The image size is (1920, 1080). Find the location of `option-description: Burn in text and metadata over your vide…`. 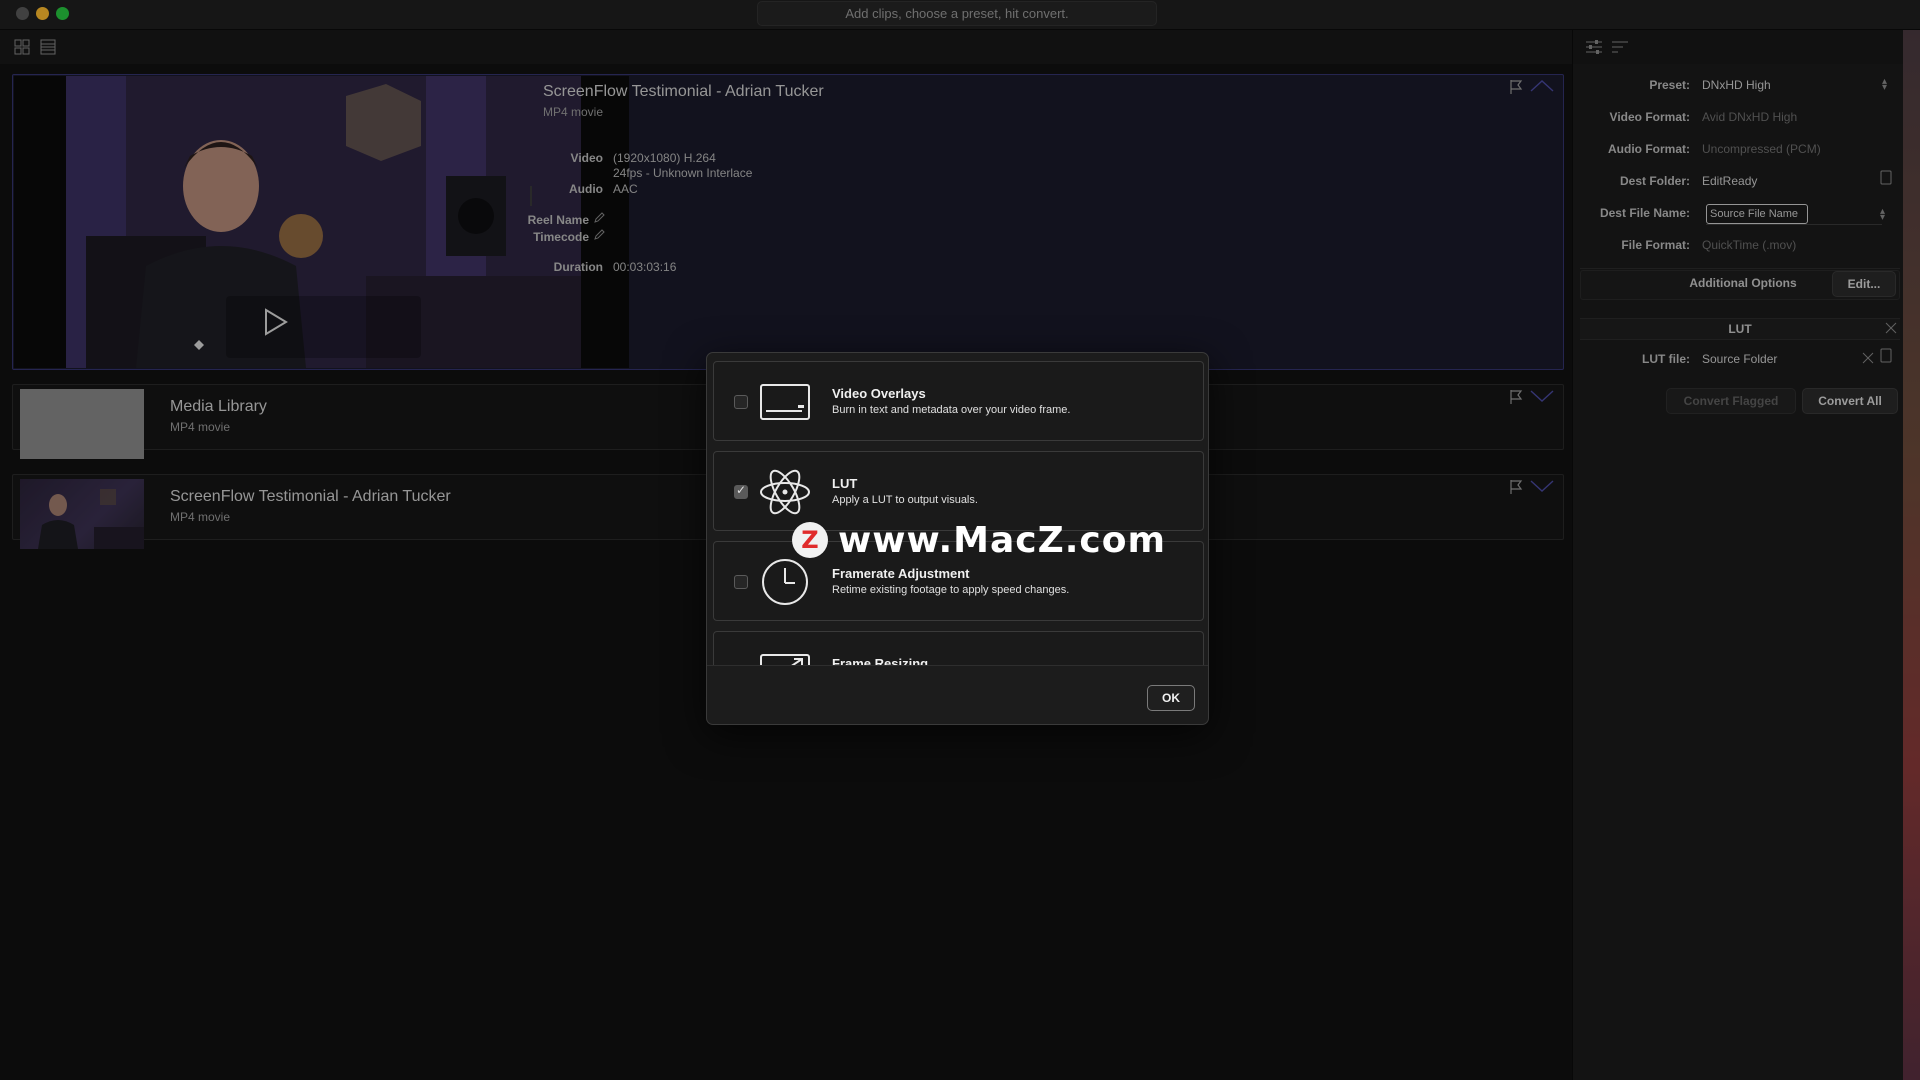

option-description: Burn in text and metadata over your vide… is located at coordinates (951, 410).